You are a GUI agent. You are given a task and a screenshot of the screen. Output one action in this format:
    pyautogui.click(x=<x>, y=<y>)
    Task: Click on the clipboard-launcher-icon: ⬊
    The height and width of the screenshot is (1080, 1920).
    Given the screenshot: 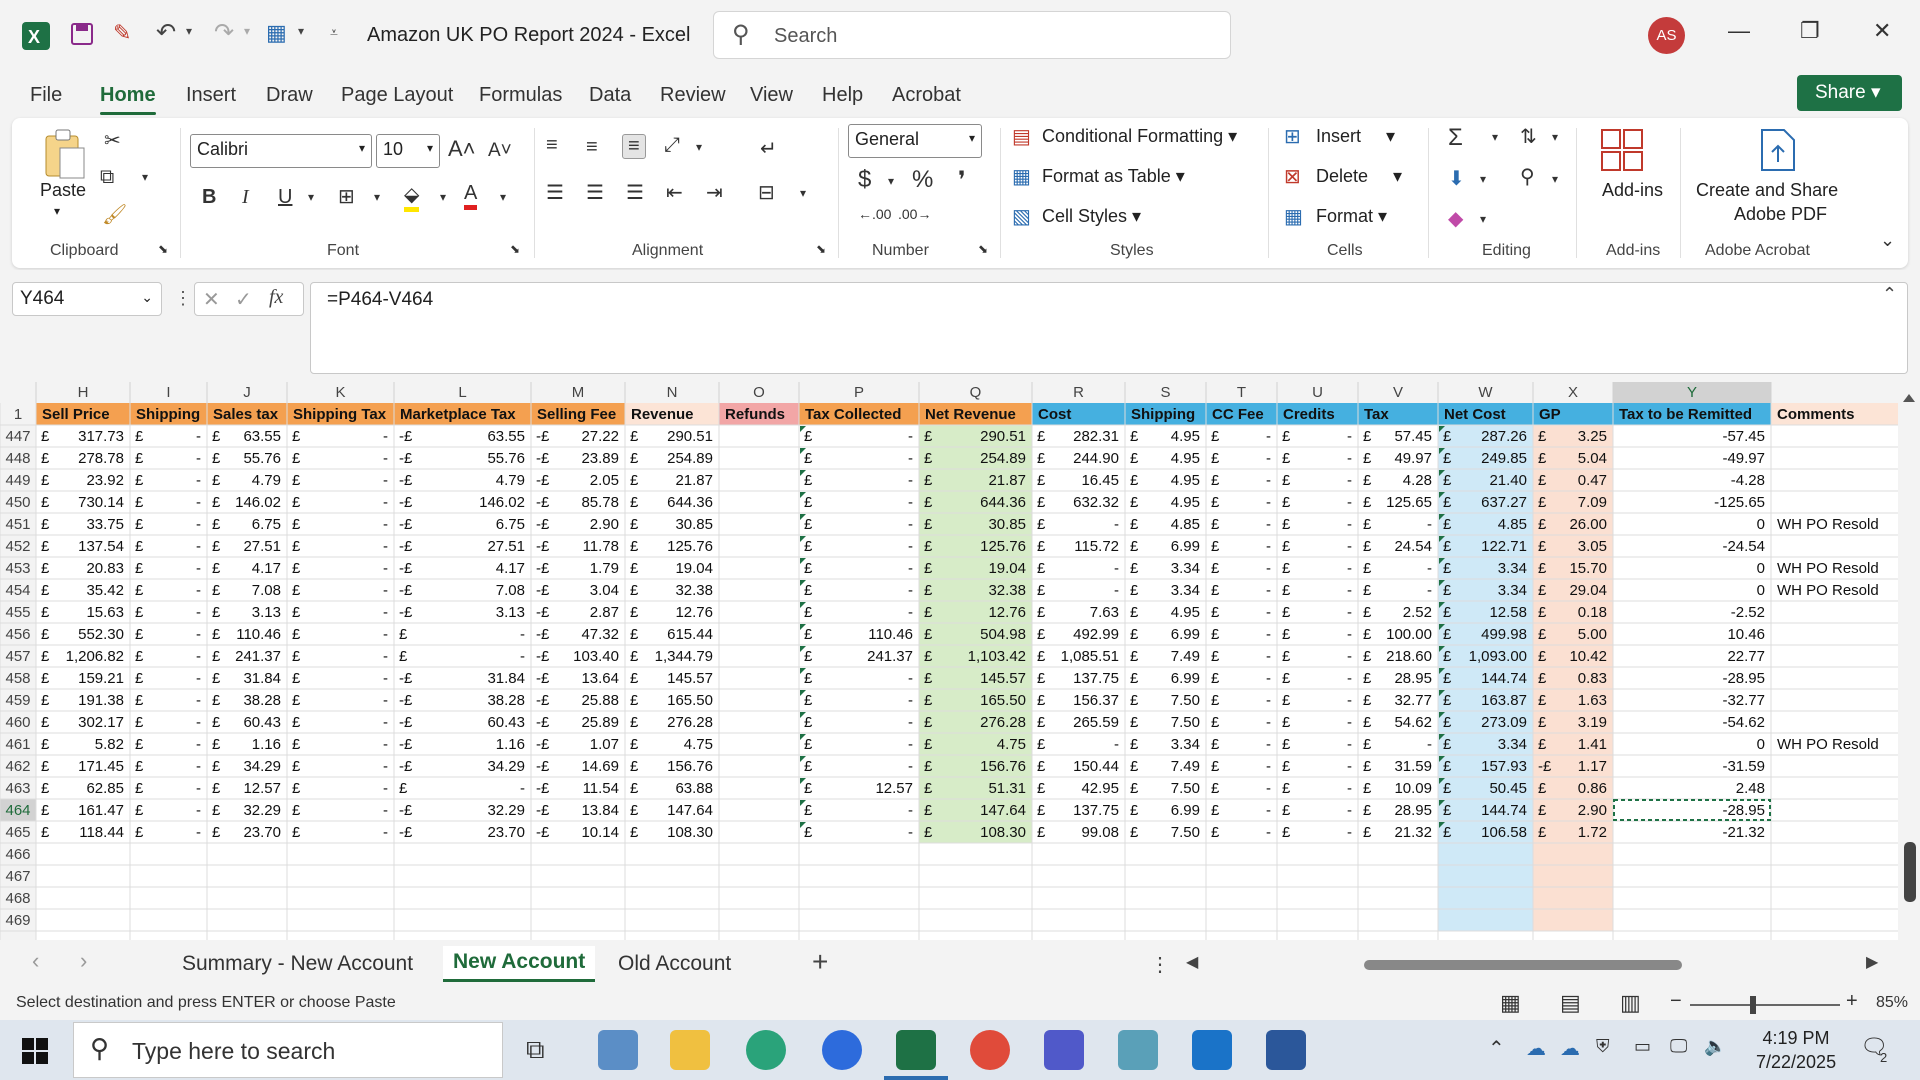 What is the action you would take?
    pyautogui.click(x=163, y=249)
    